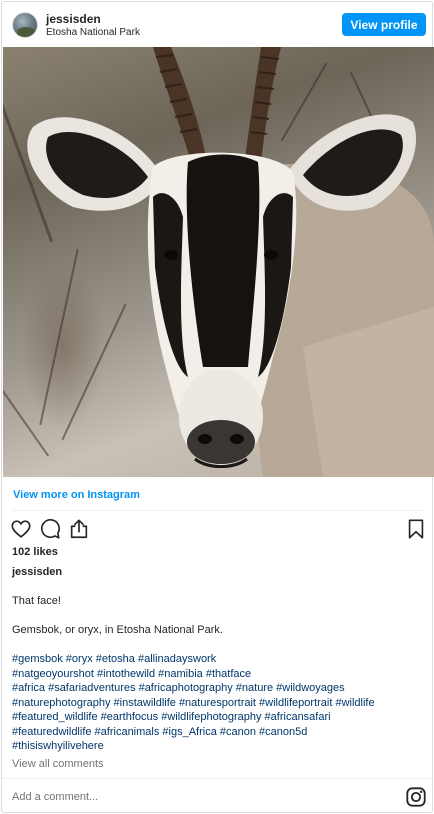 Image resolution: width=434 pixels, height=814 pixels. What do you see at coordinates (202, 797) in the screenshot?
I see `comment-input` at bounding box center [202, 797].